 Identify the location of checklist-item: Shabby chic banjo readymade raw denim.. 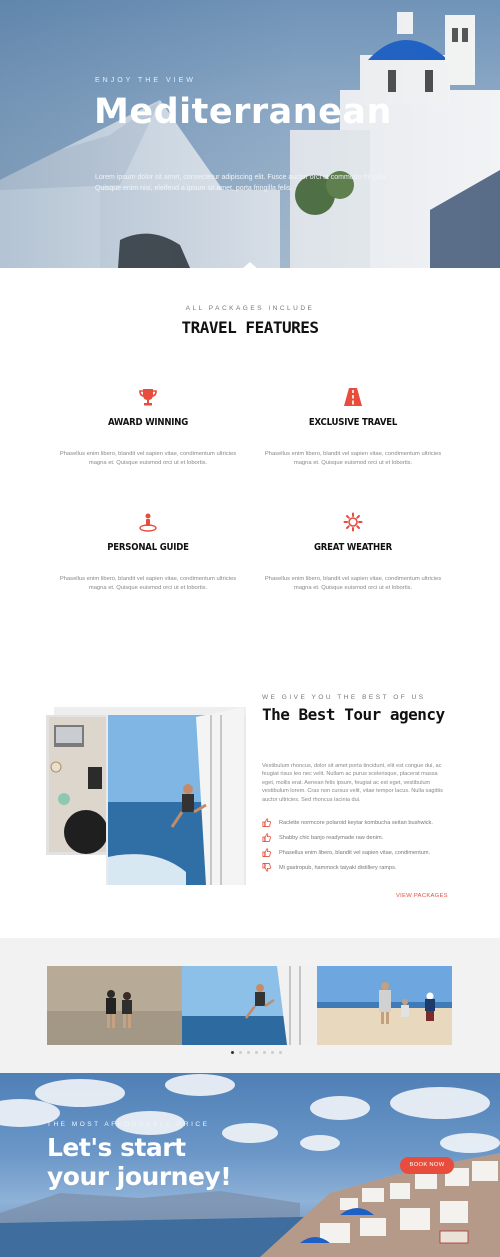
(362, 837).